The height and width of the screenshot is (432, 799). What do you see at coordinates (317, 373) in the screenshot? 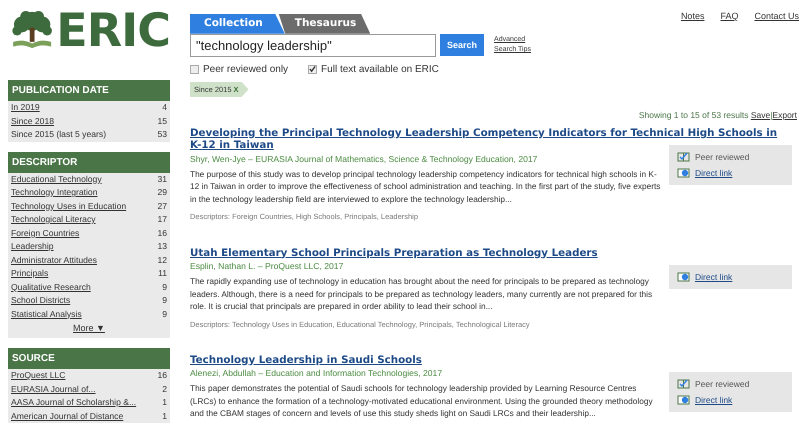
I see `result-citation: Alenezi, Abdullah – Education and Information Technologies, 2017` at bounding box center [317, 373].